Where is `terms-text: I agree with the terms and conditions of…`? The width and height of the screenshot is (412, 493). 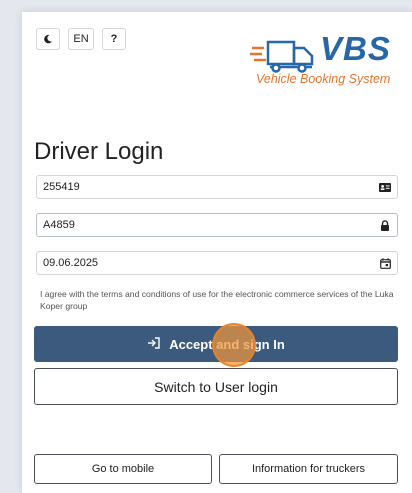 terms-text: I agree with the terms and conditions of… is located at coordinates (217, 300).